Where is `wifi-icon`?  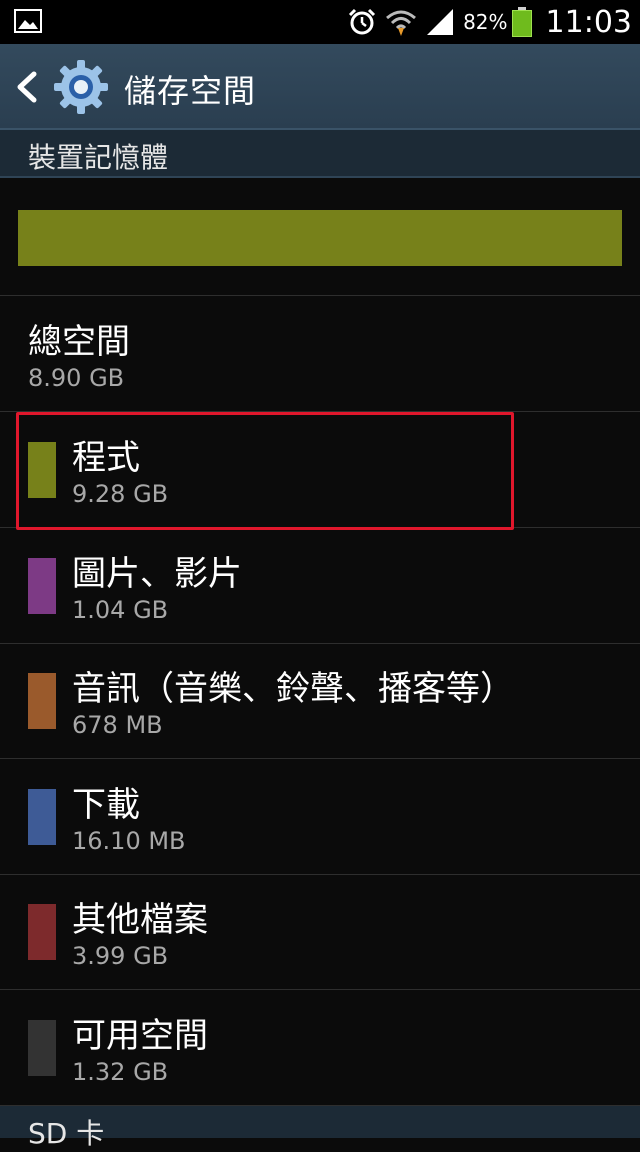 wifi-icon is located at coordinates (401, 23).